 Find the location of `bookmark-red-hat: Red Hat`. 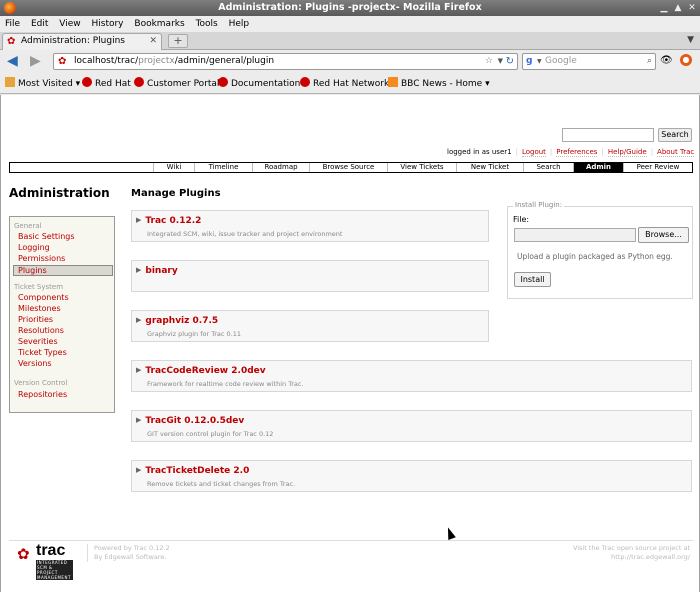

bookmark-red-hat: Red Hat is located at coordinates (106, 84).